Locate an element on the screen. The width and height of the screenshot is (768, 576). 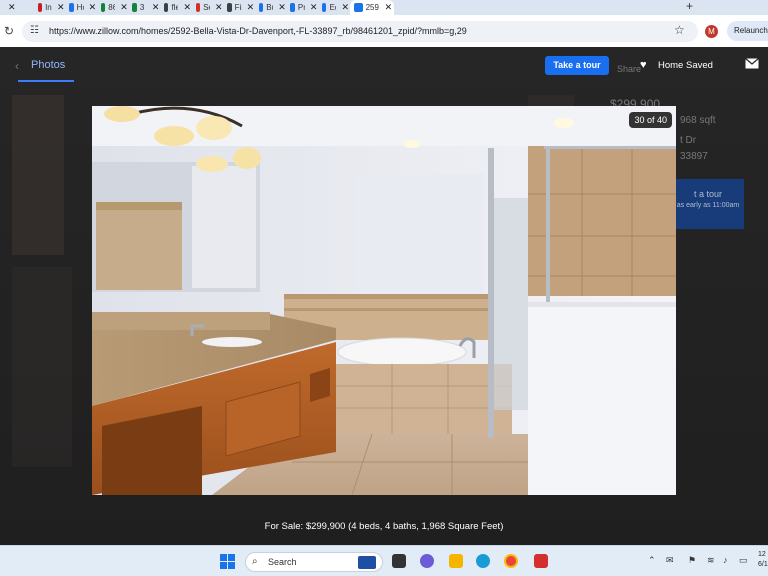
wifi-icon: ≋ is located at coordinates (711, 560).